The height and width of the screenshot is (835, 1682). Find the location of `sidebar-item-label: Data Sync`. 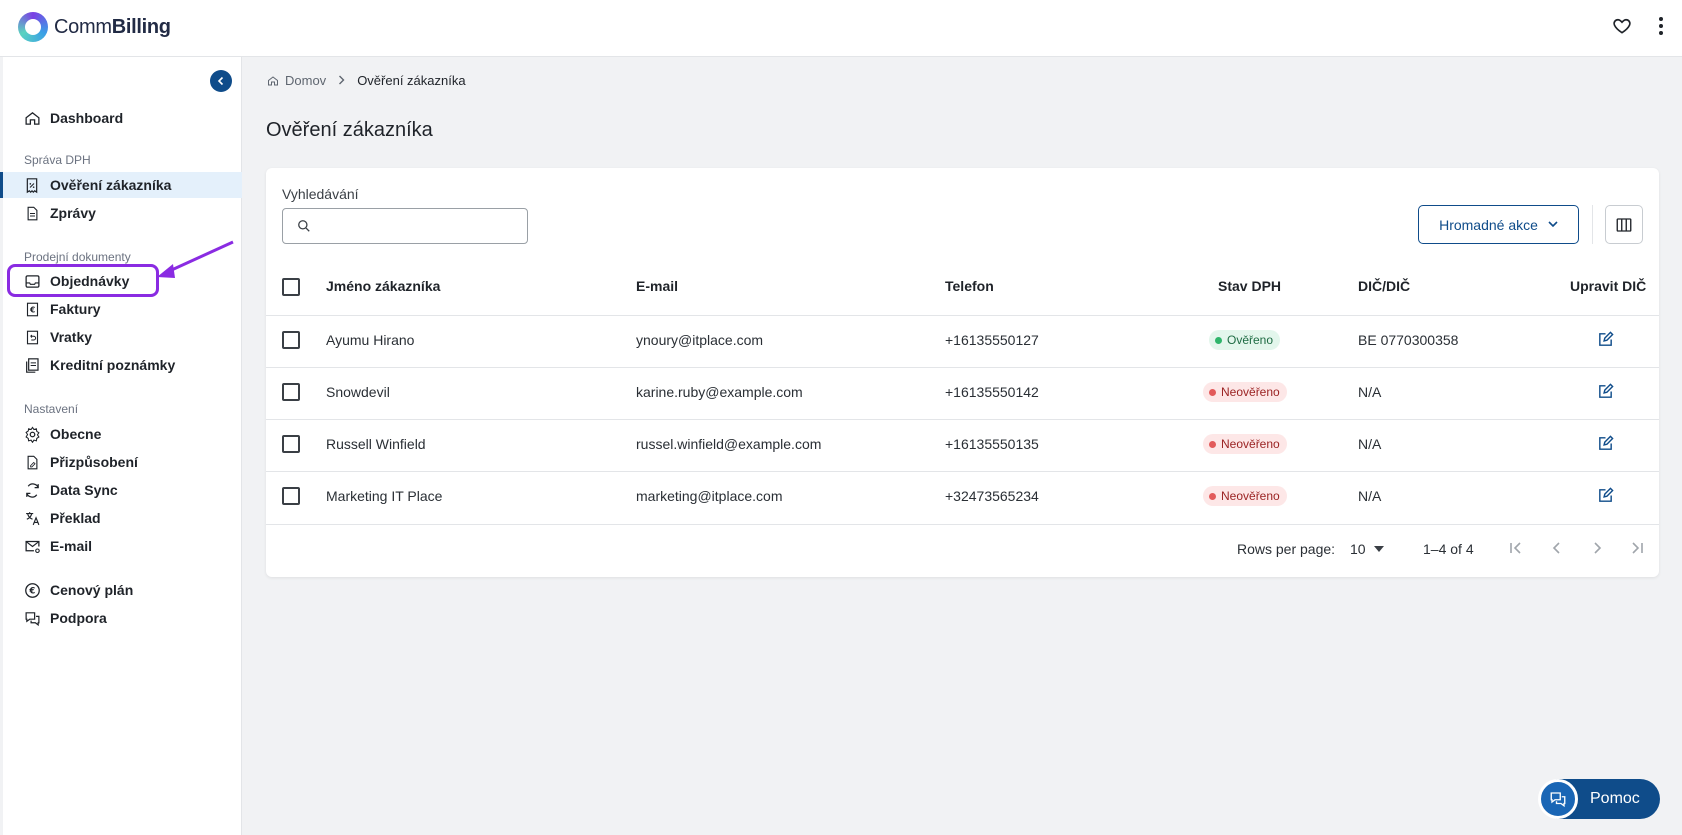

sidebar-item-label: Data Sync is located at coordinates (84, 490).